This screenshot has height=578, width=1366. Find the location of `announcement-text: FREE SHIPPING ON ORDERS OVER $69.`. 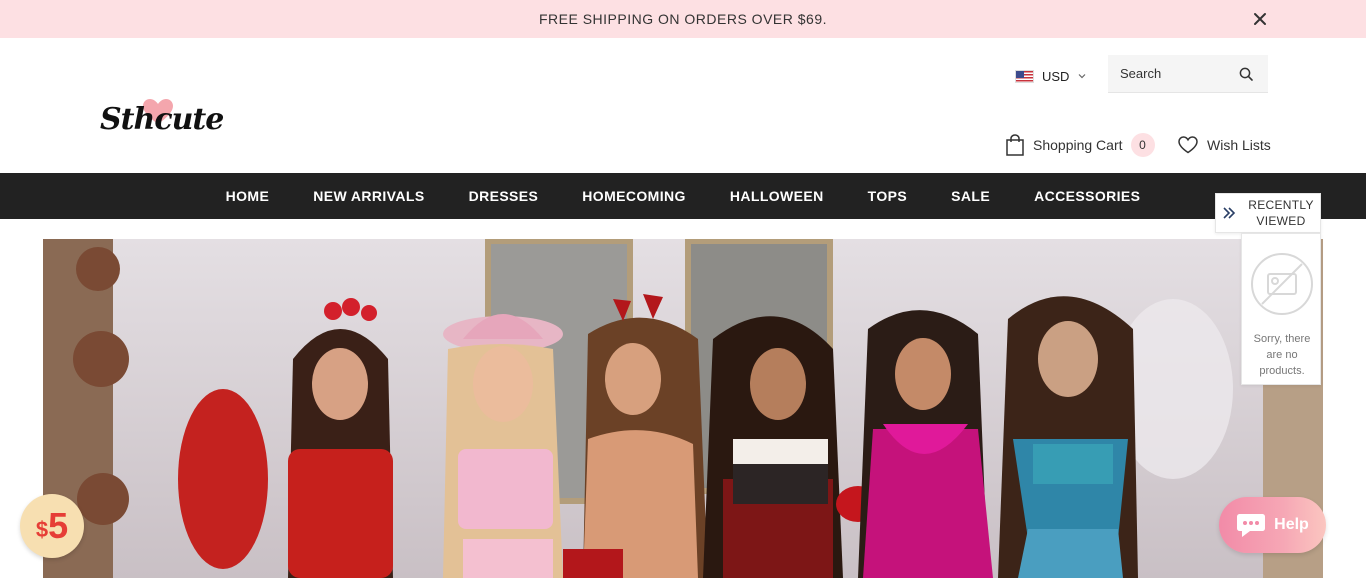

announcement-text: FREE SHIPPING ON ORDERS OVER $69. is located at coordinates (682, 19).